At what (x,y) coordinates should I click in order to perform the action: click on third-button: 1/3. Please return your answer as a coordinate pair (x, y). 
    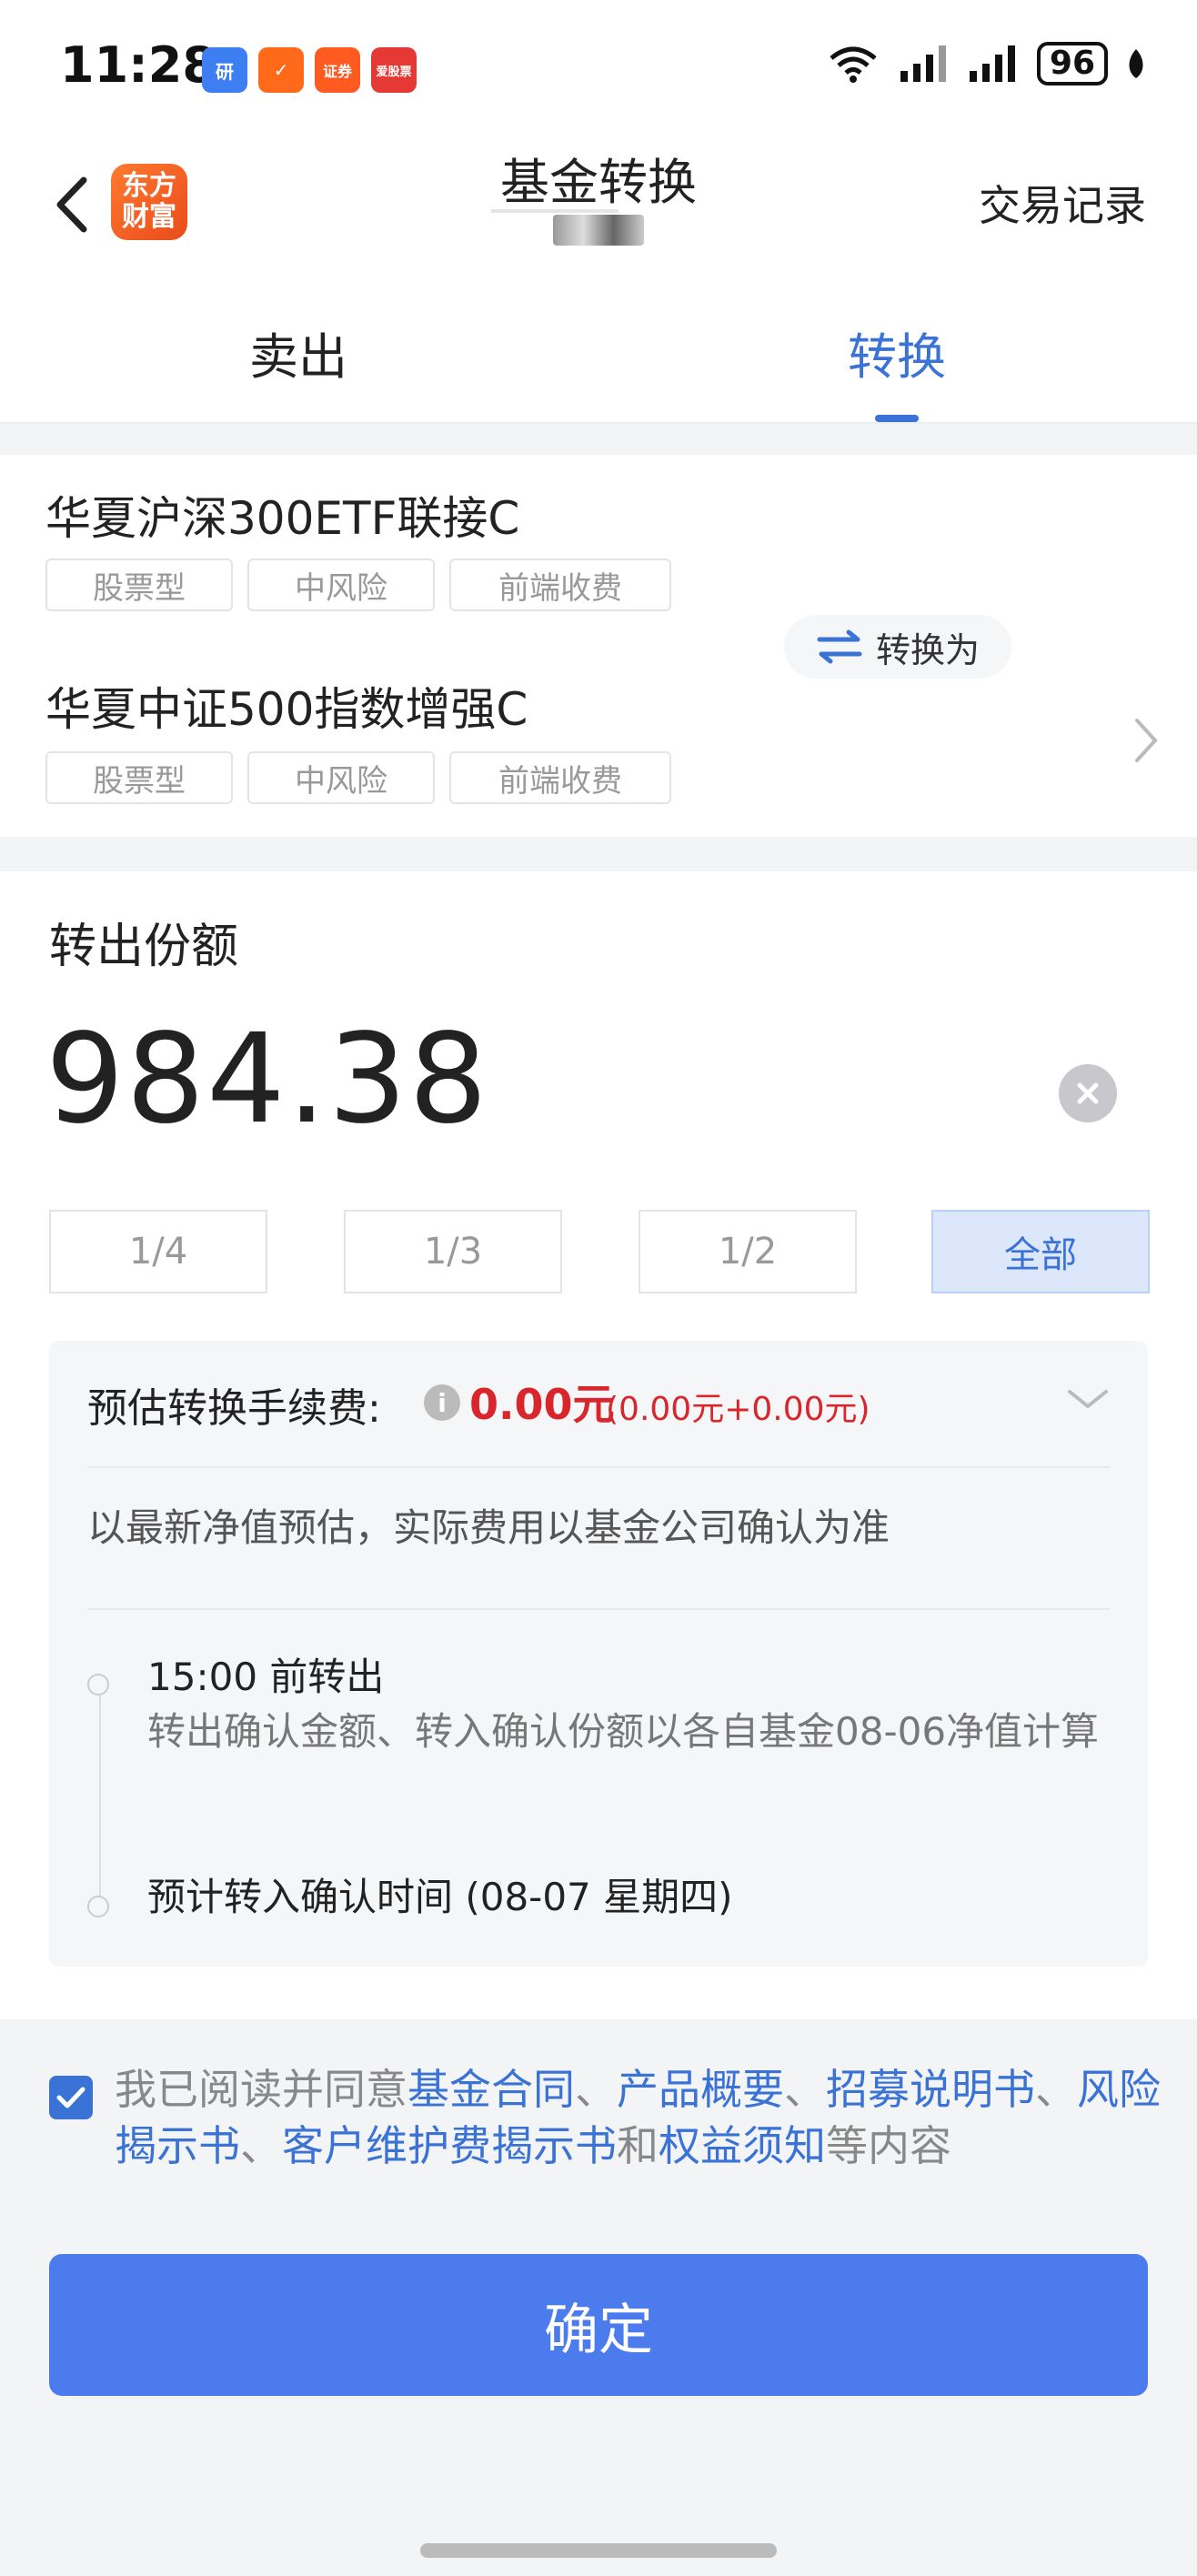
    Looking at the image, I should click on (453, 1251).